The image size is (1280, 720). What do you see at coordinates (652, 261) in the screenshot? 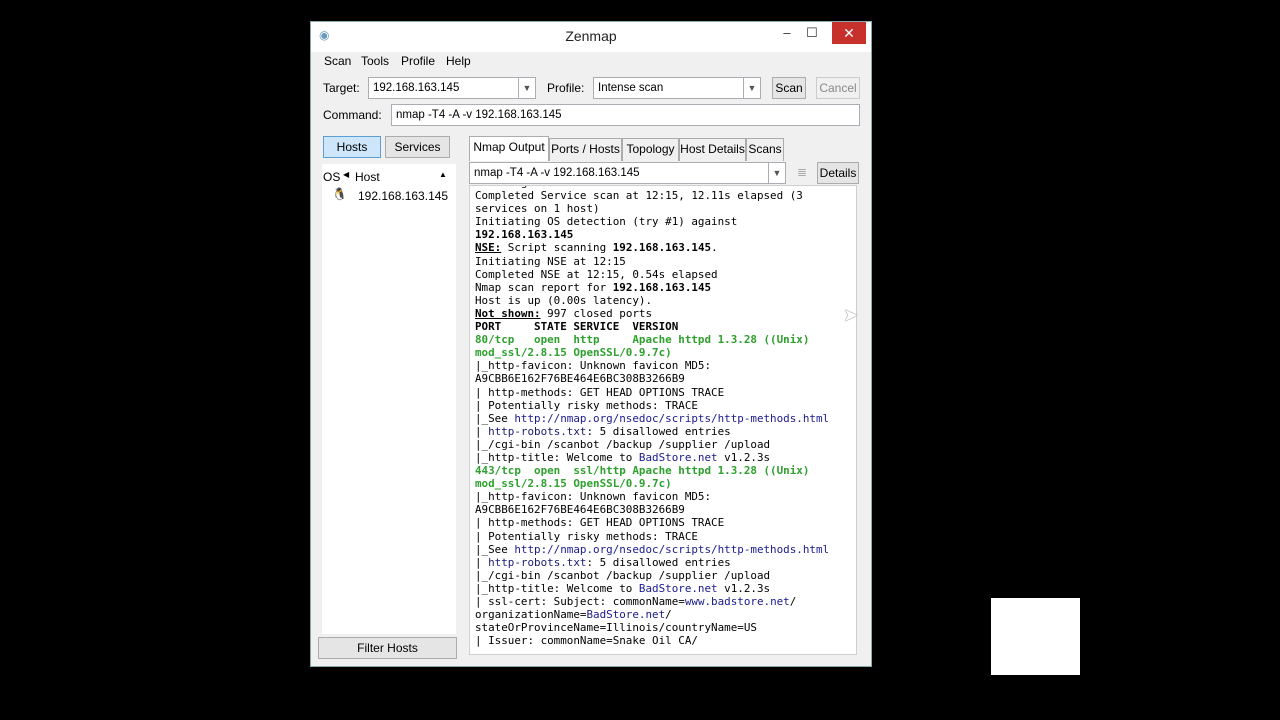
I see `output-line: Initiating NSE at 12:15` at bounding box center [652, 261].